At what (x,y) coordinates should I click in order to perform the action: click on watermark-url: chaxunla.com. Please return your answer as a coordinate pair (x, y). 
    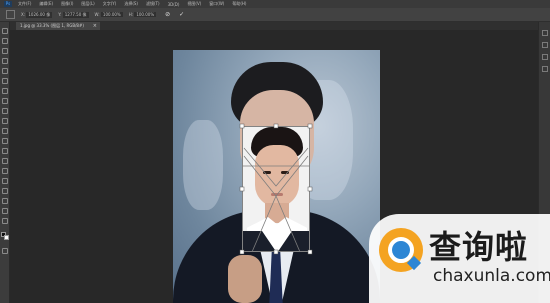
    Looking at the image, I should click on (491, 276).